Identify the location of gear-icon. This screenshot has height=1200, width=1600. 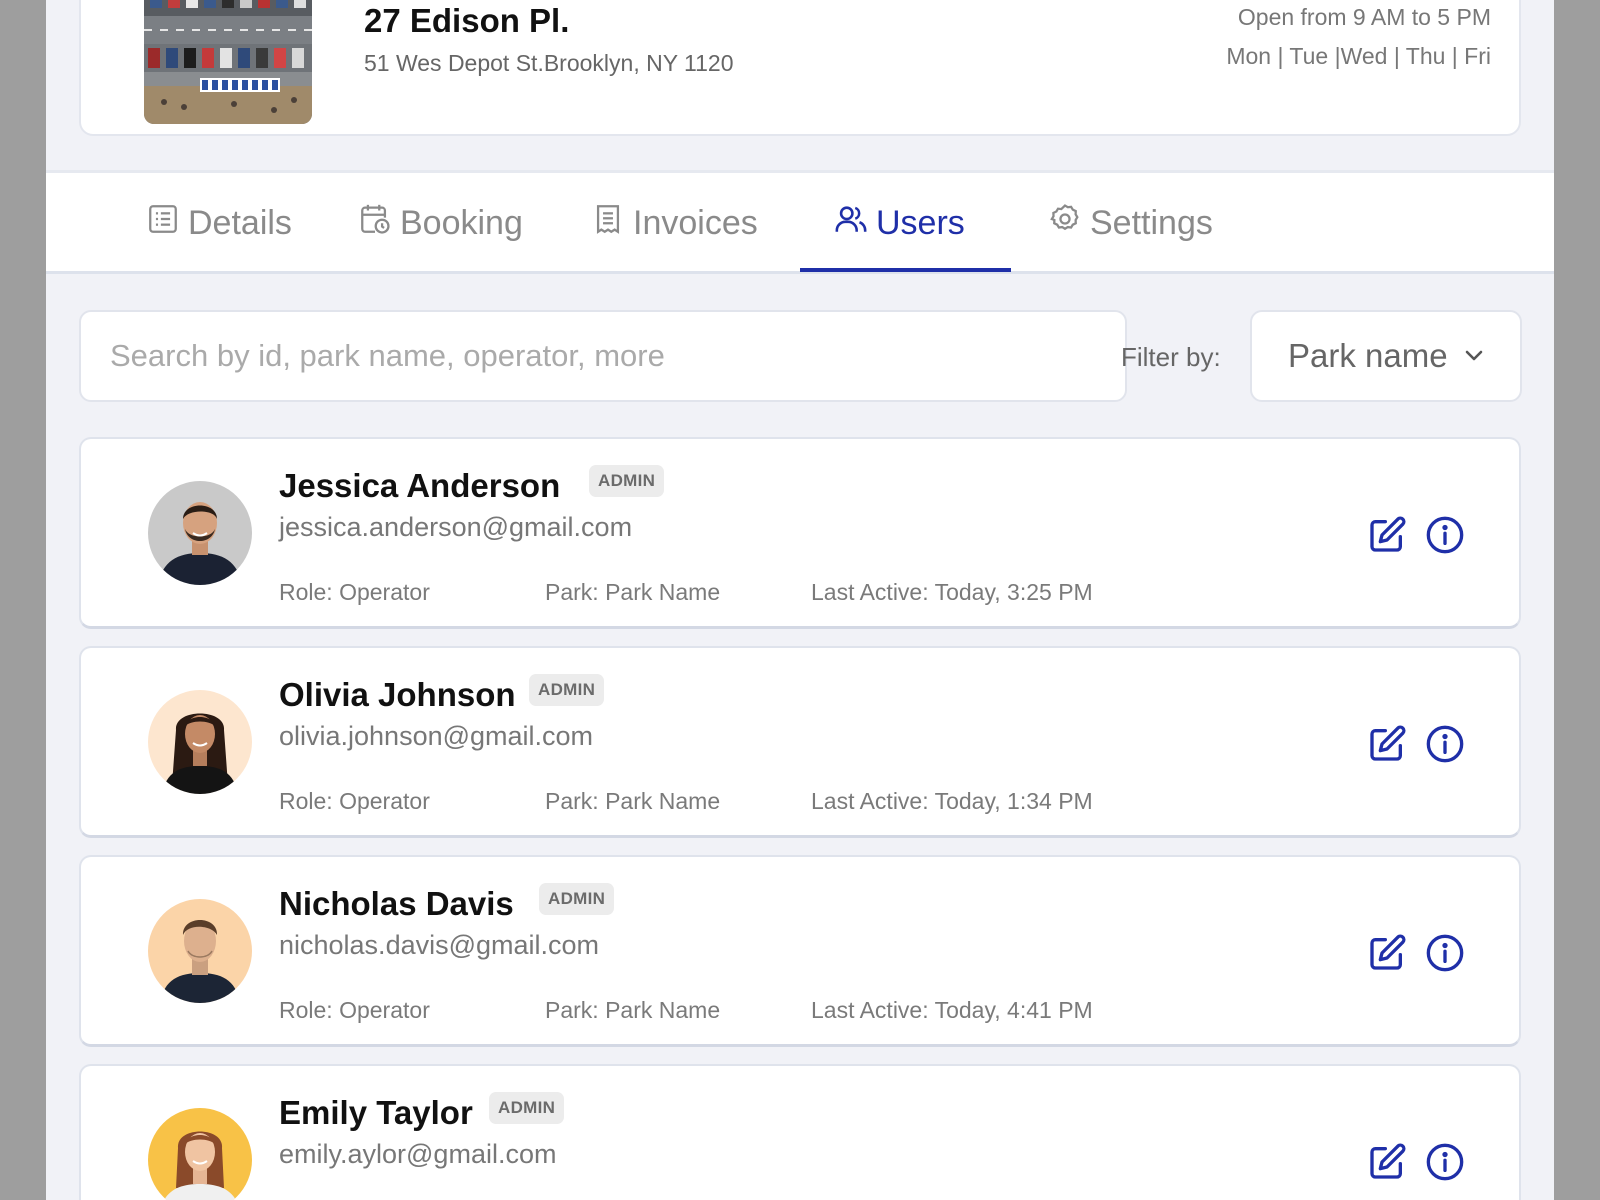
(1065, 223).